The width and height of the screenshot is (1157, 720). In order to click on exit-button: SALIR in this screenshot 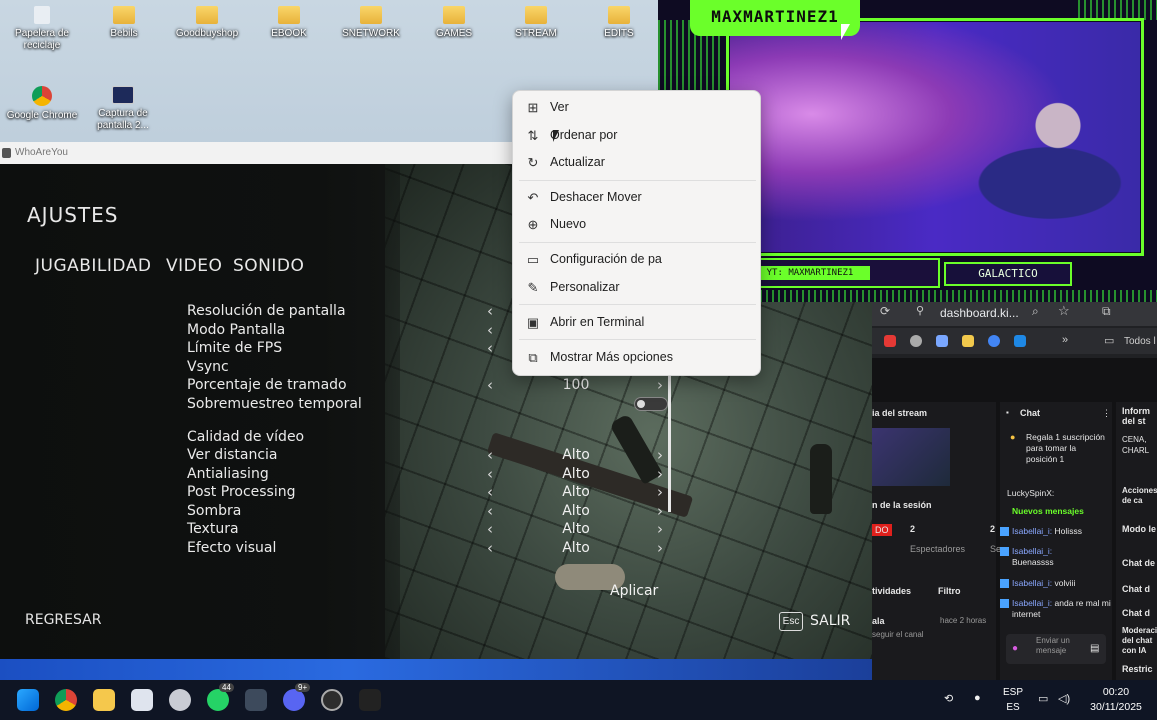, I will do `click(830, 621)`.